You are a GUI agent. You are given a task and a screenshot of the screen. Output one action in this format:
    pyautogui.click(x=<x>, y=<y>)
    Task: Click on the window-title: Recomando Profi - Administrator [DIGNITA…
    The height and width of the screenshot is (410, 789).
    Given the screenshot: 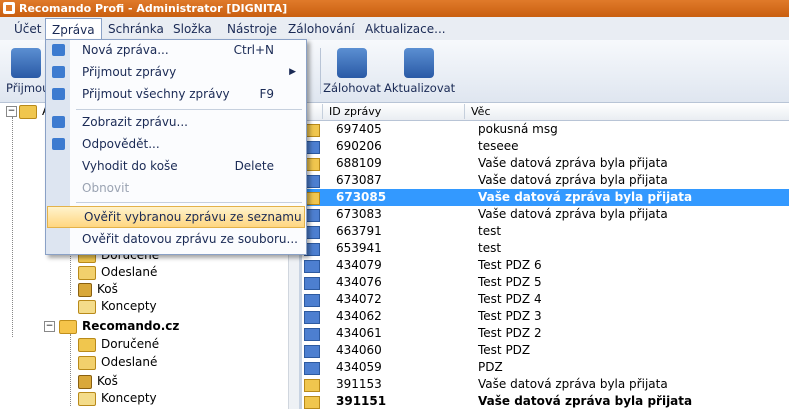 What is the action you would take?
    pyautogui.click(x=153, y=8)
    